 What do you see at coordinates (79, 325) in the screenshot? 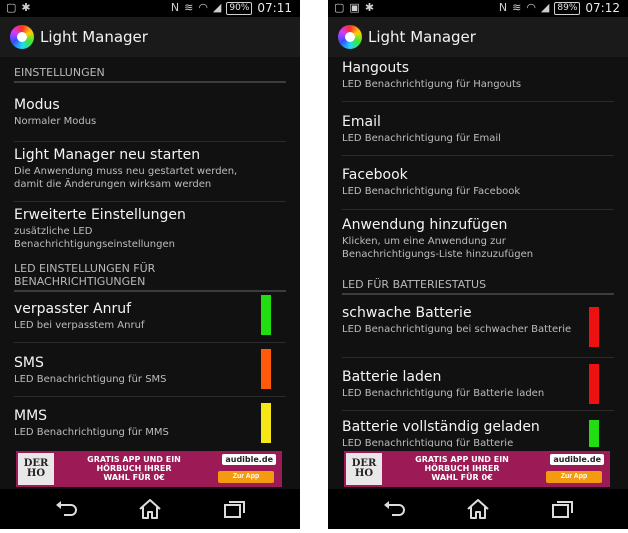
I see `pref-subtitle: LED bei verpasstem Anruf` at bounding box center [79, 325].